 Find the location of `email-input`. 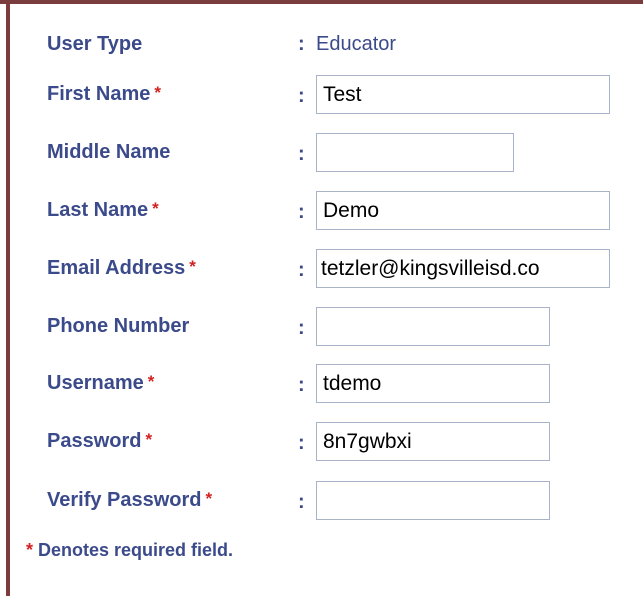

email-input is located at coordinates (463, 268).